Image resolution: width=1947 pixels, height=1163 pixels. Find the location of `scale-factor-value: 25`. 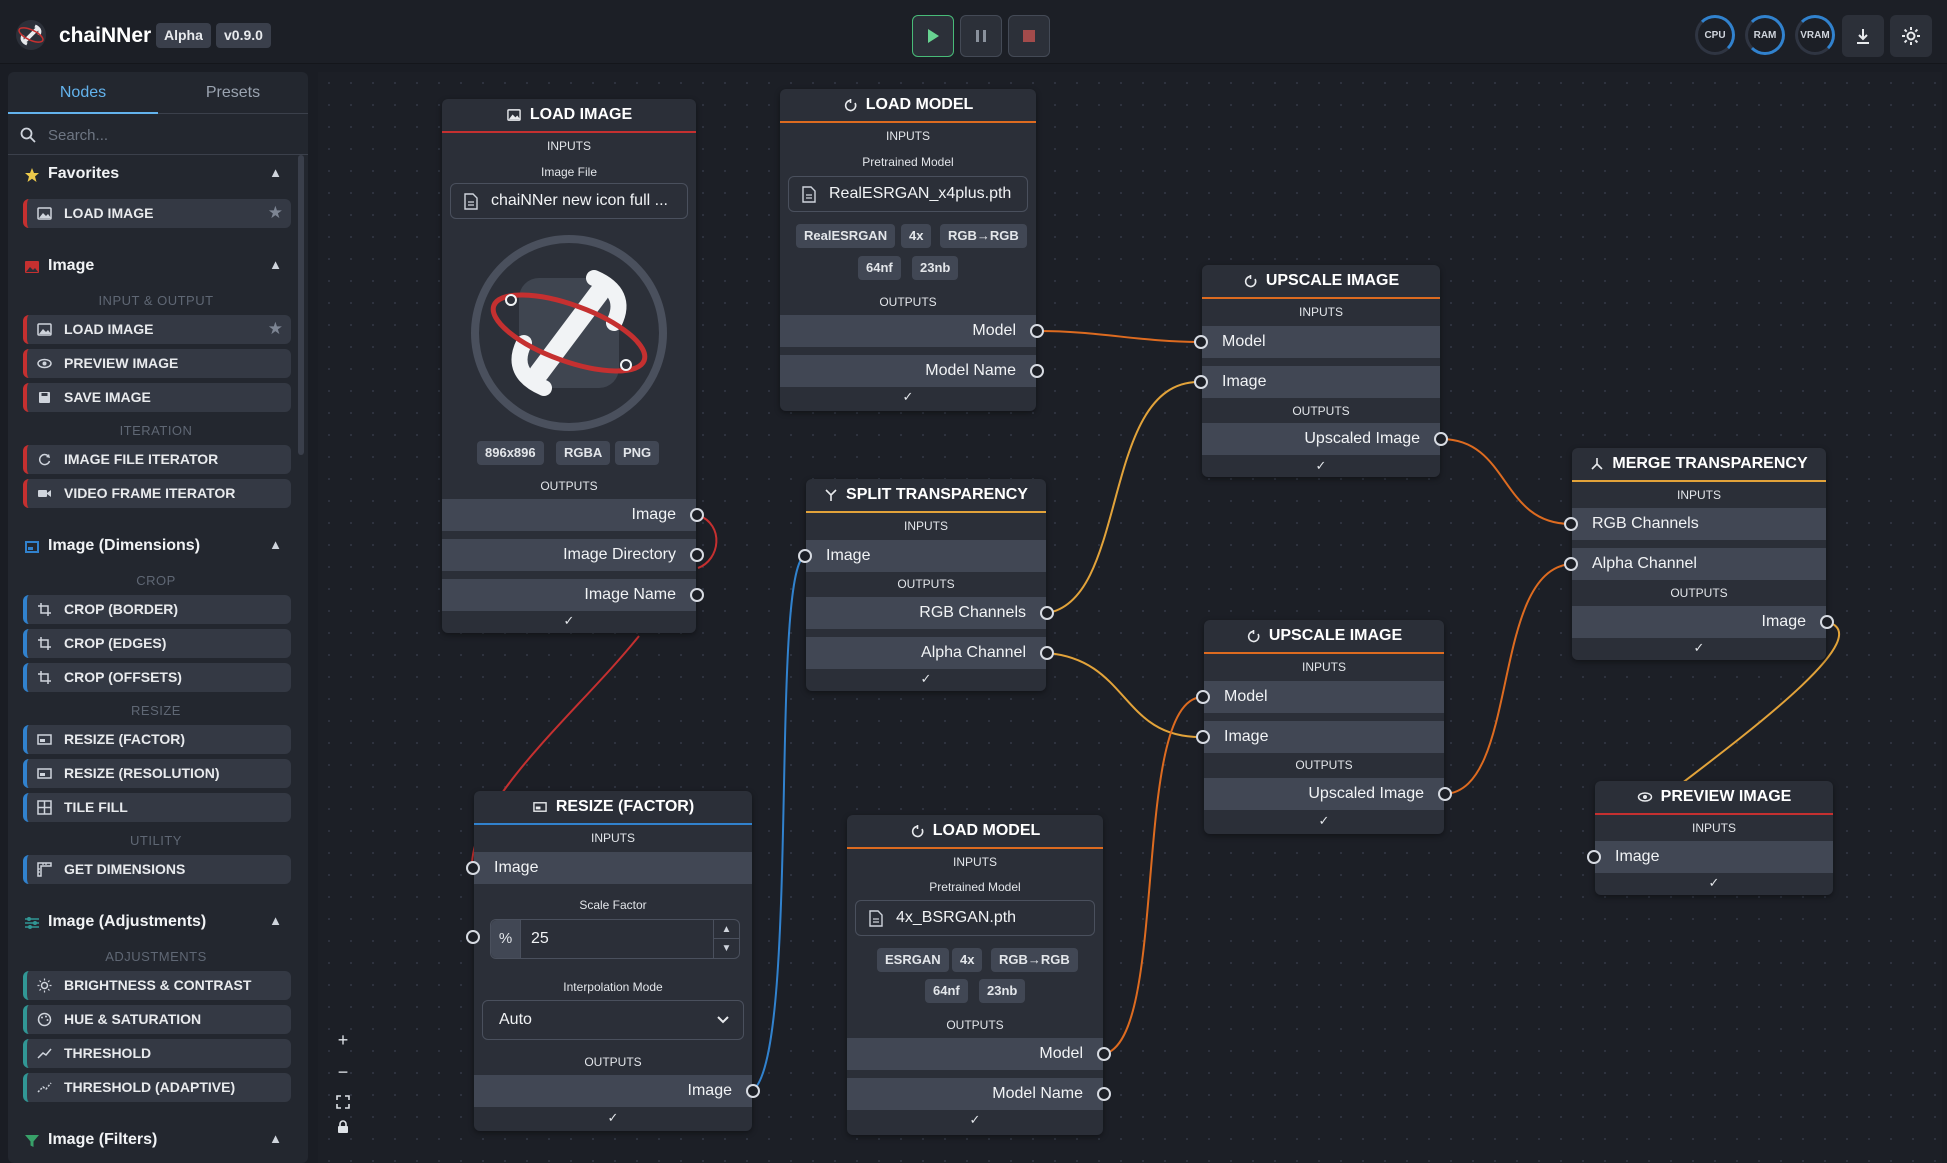

scale-factor-value: 25 is located at coordinates (540, 939).